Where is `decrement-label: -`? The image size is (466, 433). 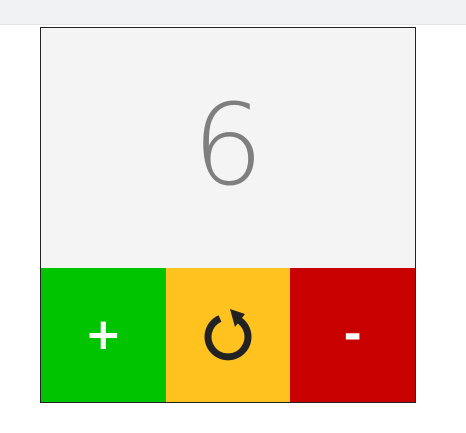 decrement-label: - is located at coordinates (352, 334).